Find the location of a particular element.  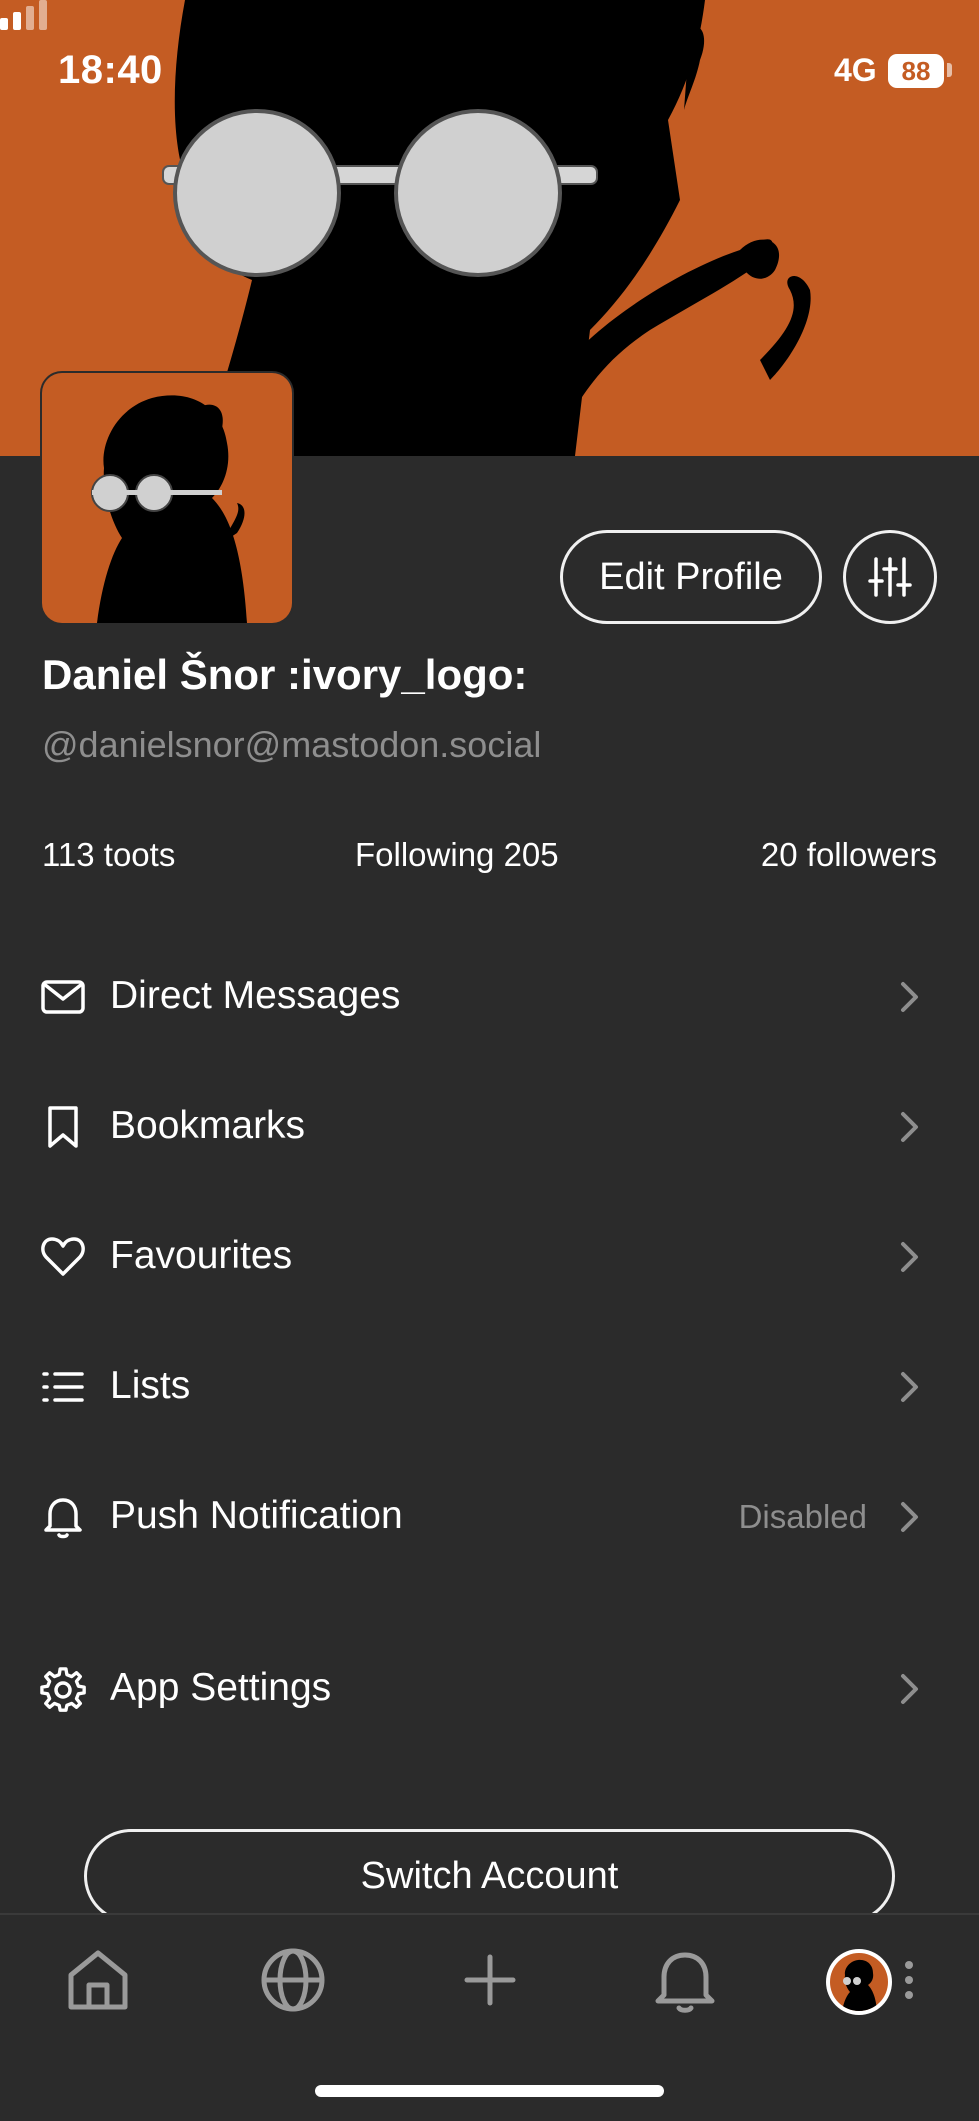

profile-avatar is located at coordinates (167, 498).